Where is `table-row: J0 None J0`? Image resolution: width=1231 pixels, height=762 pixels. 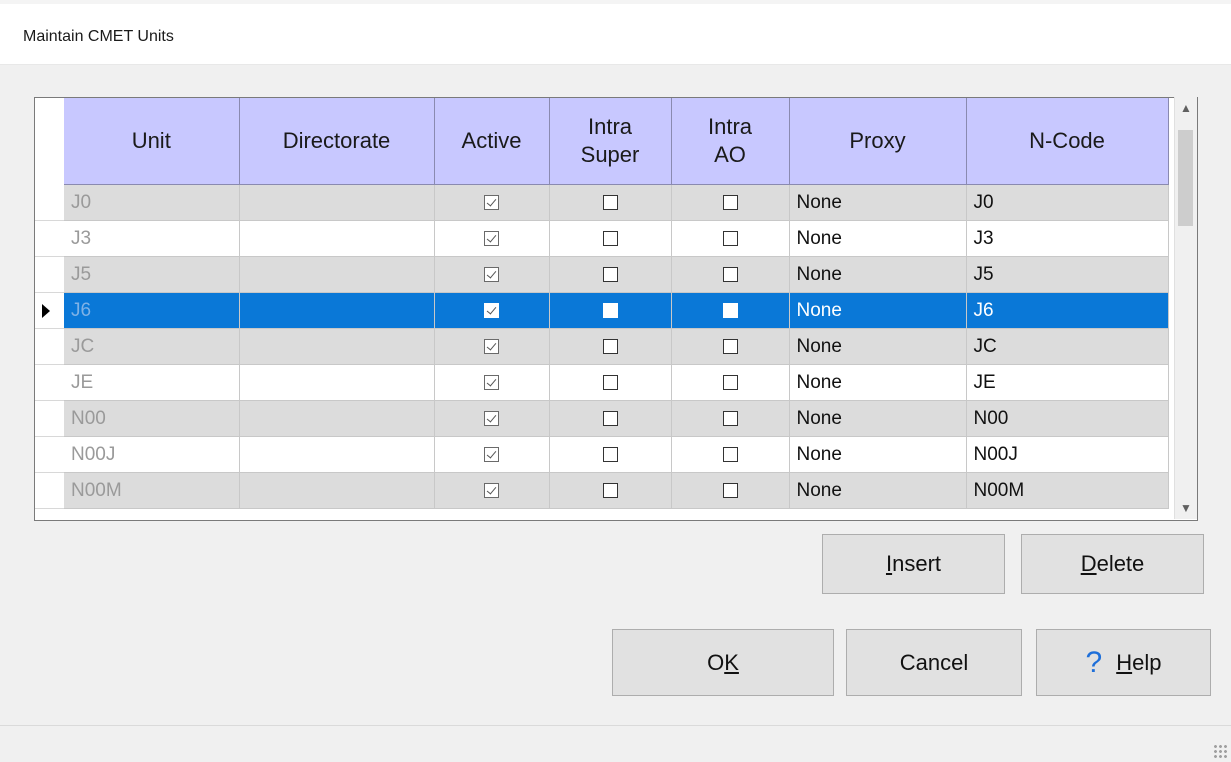
table-row: J0 None J0 is located at coordinates (616, 202).